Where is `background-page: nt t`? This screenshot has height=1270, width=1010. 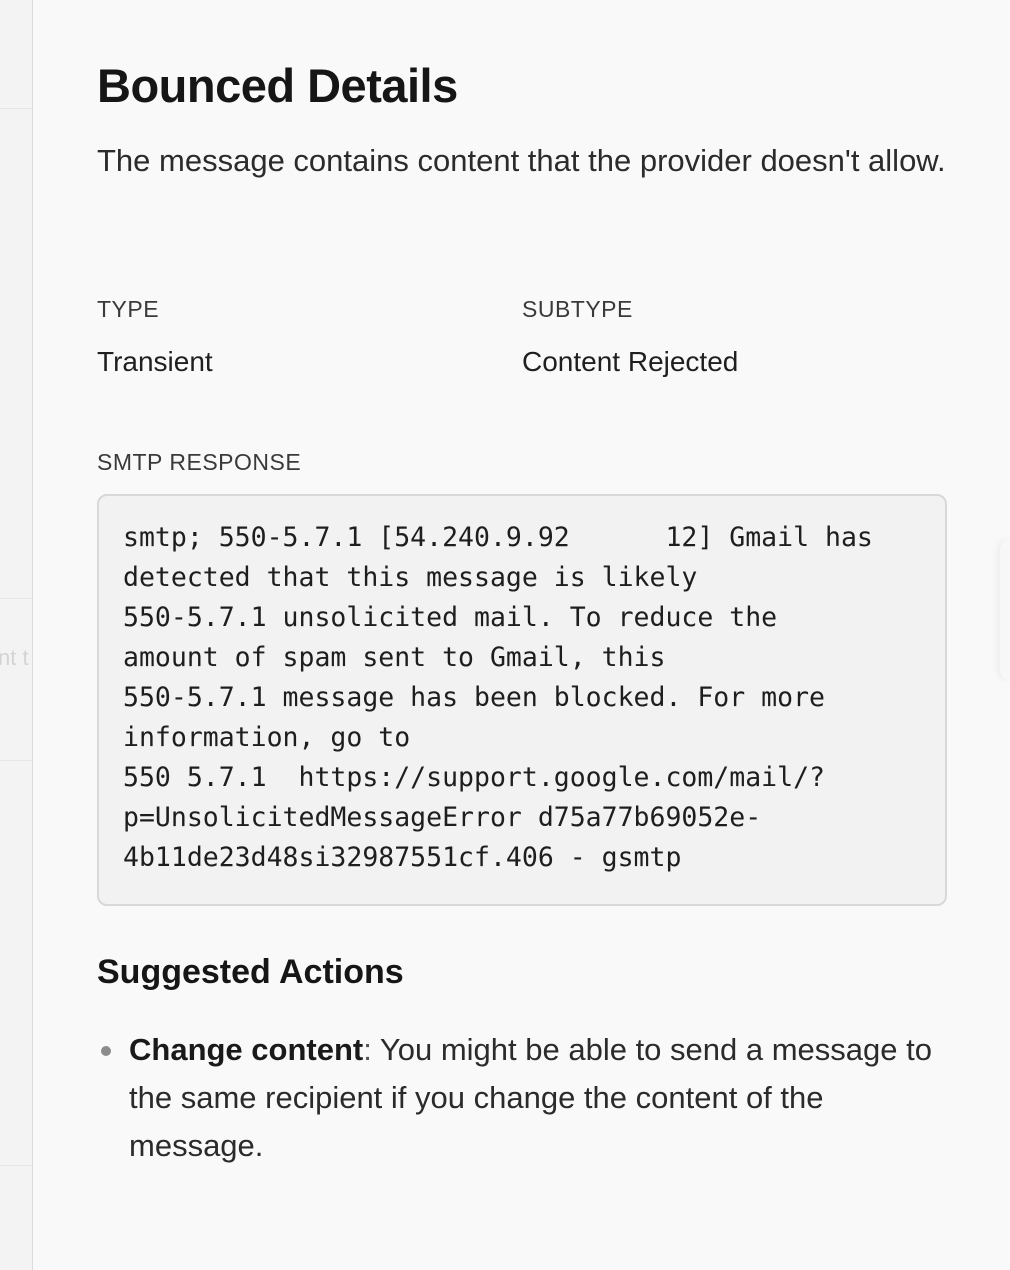 background-page: nt t is located at coordinates (16, 635).